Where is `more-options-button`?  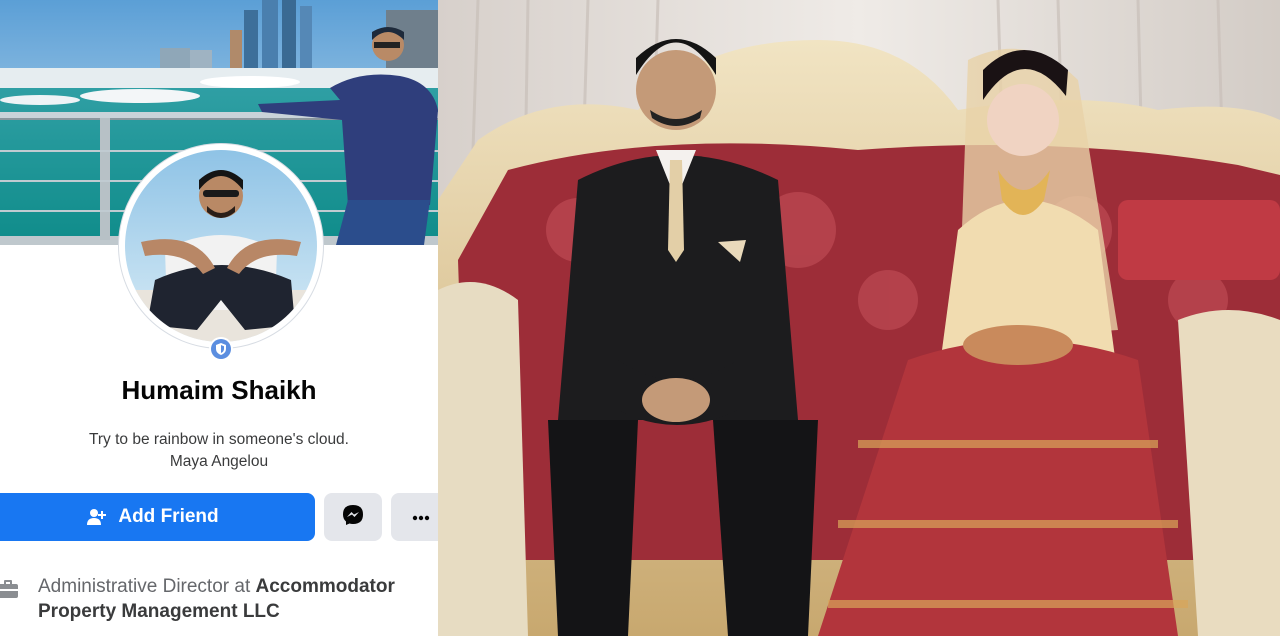
more-options-button is located at coordinates (414, 517).